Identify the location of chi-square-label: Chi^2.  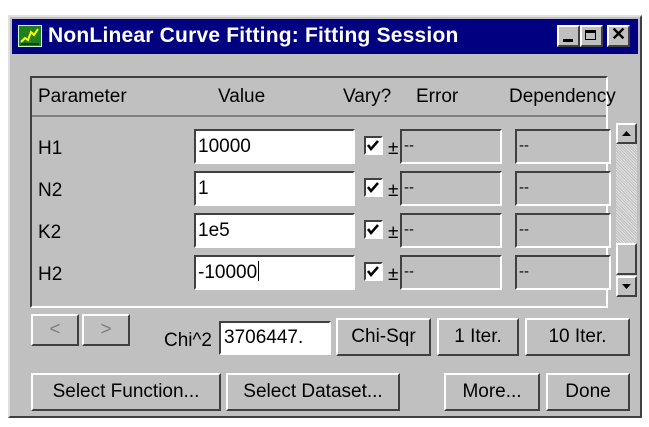
(188, 340).